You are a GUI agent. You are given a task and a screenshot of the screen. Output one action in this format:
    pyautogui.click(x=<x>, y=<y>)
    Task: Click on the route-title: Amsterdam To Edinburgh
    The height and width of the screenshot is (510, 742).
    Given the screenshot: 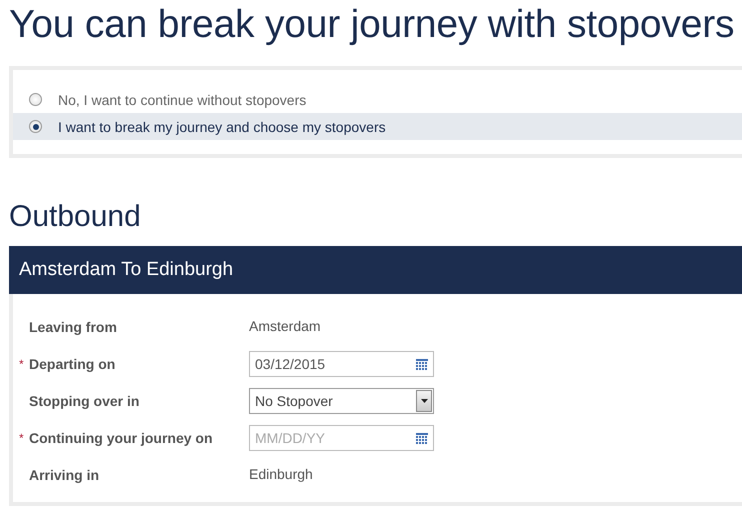 What is the action you would take?
    pyautogui.click(x=126, y=270)
    